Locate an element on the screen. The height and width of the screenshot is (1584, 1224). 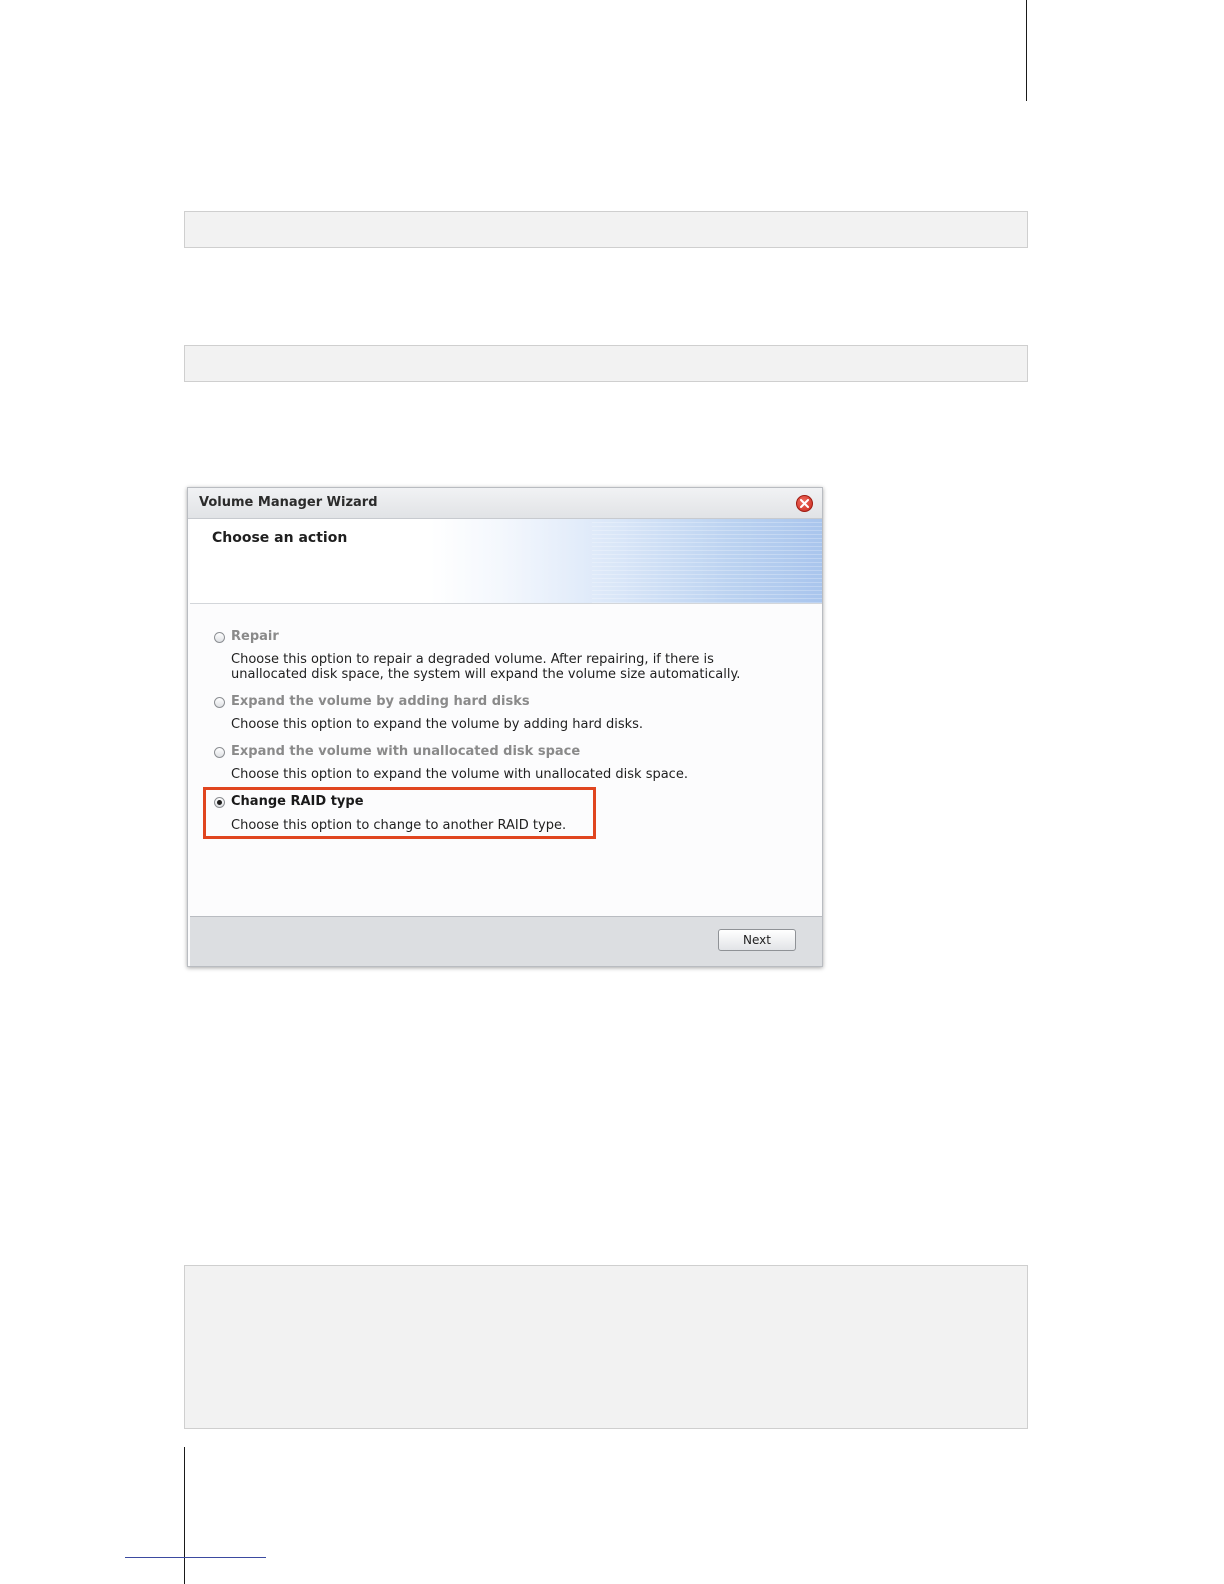
dialog-footer: Next is located at coordinates (506, 941).